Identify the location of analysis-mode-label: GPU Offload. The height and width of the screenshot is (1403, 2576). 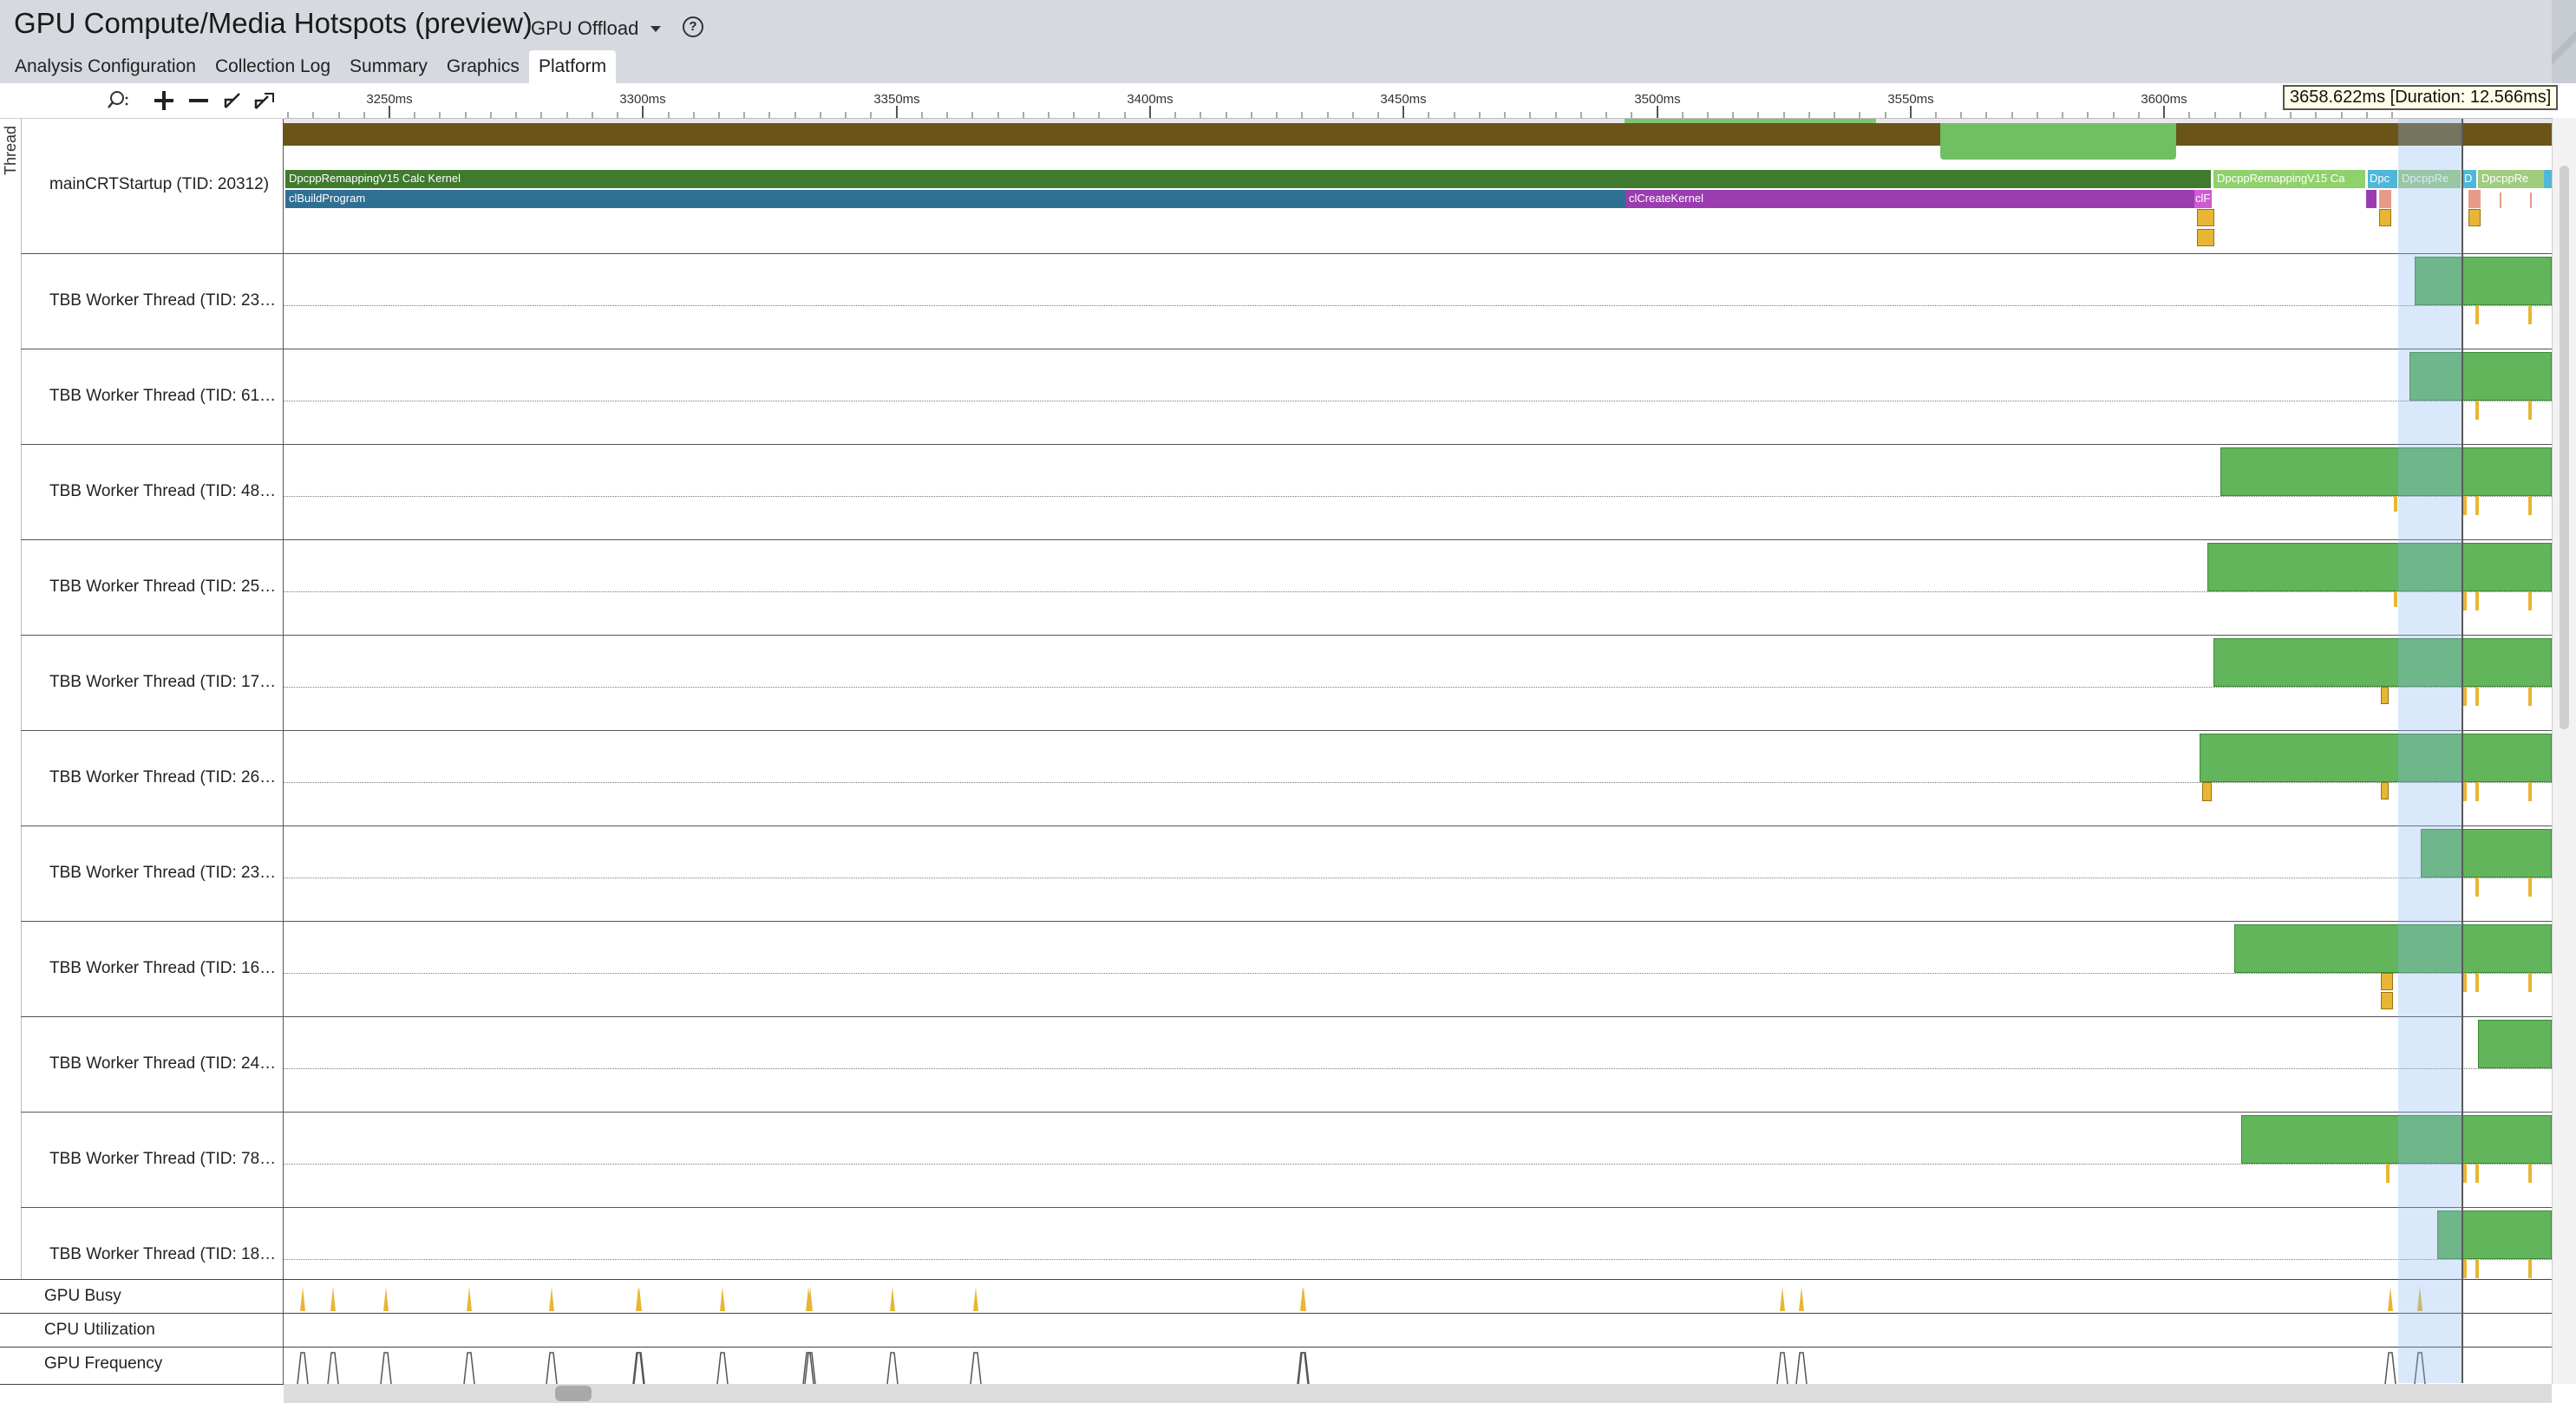
(585, 28).